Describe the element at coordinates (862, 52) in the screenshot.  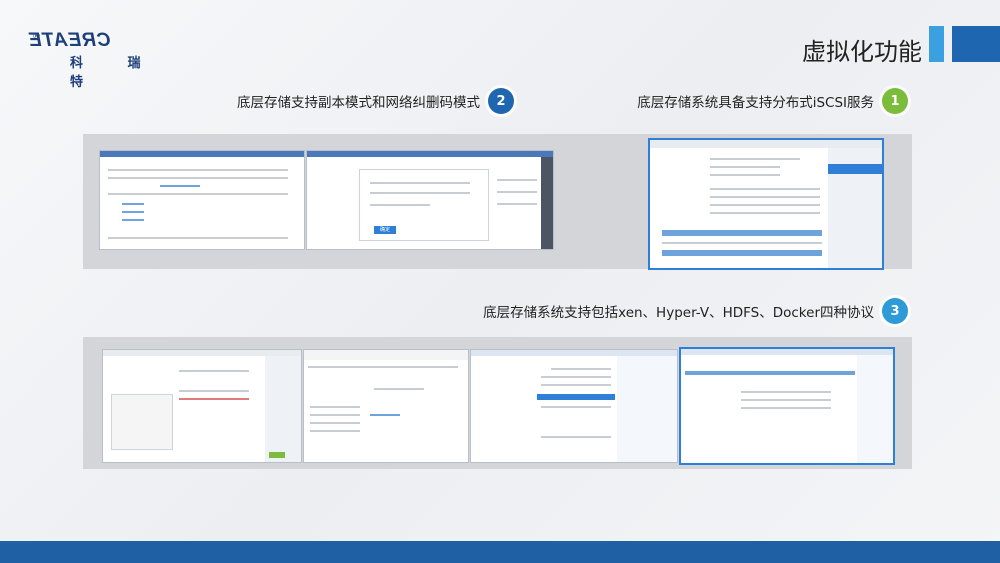
I see `page-title: 虚拟化功能` at that location.